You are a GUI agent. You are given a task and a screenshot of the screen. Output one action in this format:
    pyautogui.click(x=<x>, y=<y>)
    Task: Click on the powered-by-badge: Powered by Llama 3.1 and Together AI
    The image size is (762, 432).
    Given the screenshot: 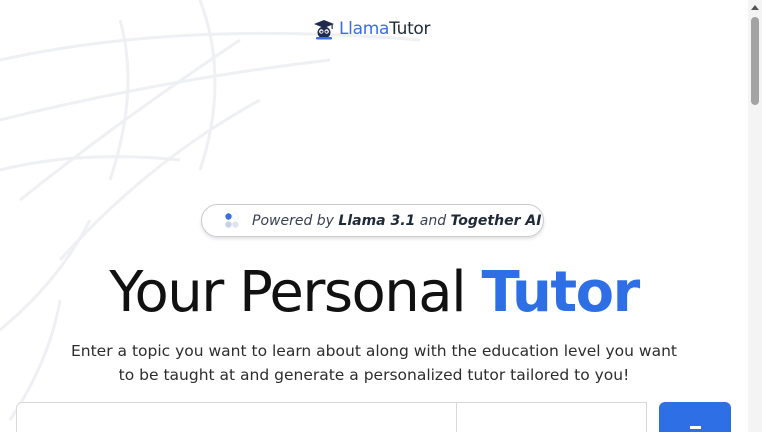 What is the action you would take?
    pyautogui.click(x=372, y=220)
    